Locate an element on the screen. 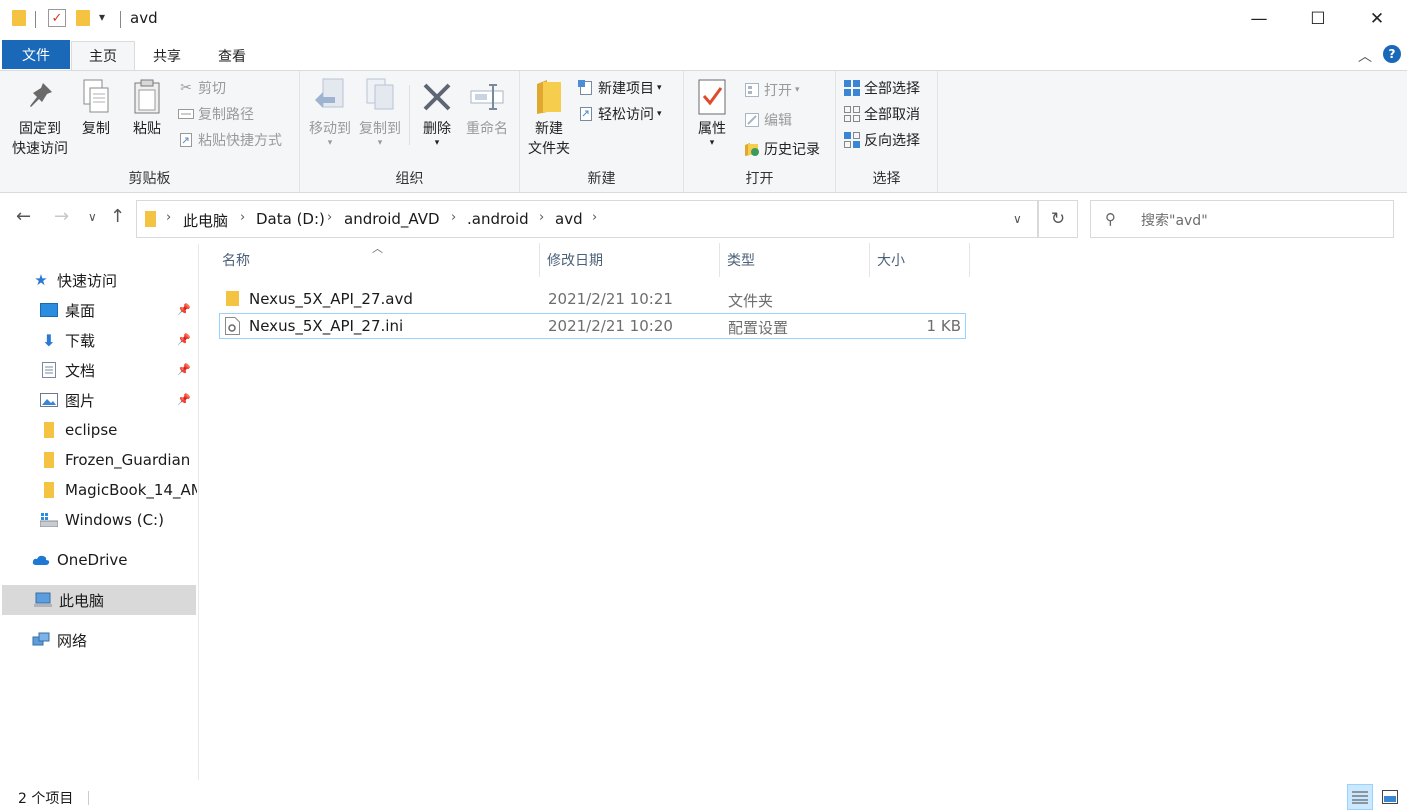 This screenshot has height=812, width=1407. open-button: 打开 ▾ is located at coordinates (772, 90).